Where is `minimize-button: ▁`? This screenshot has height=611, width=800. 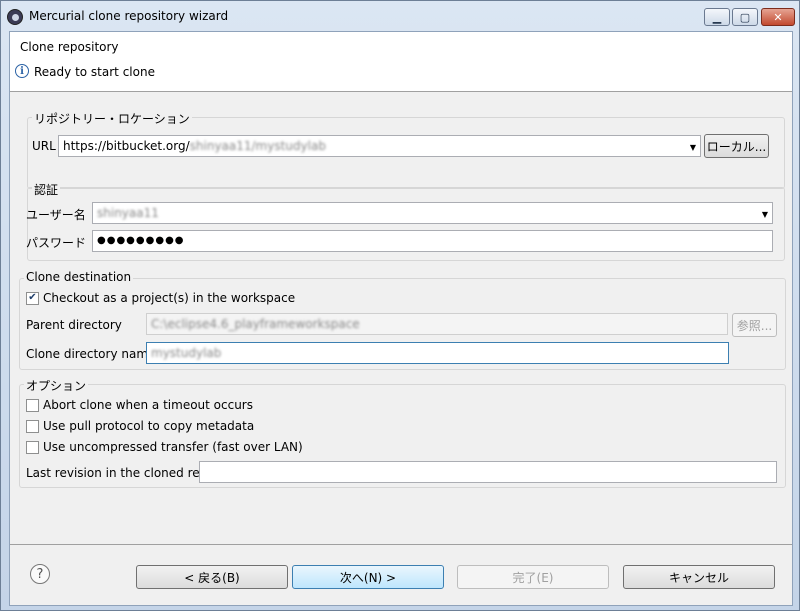 minimize-button: ▁ is located at coordinates (717, 17).